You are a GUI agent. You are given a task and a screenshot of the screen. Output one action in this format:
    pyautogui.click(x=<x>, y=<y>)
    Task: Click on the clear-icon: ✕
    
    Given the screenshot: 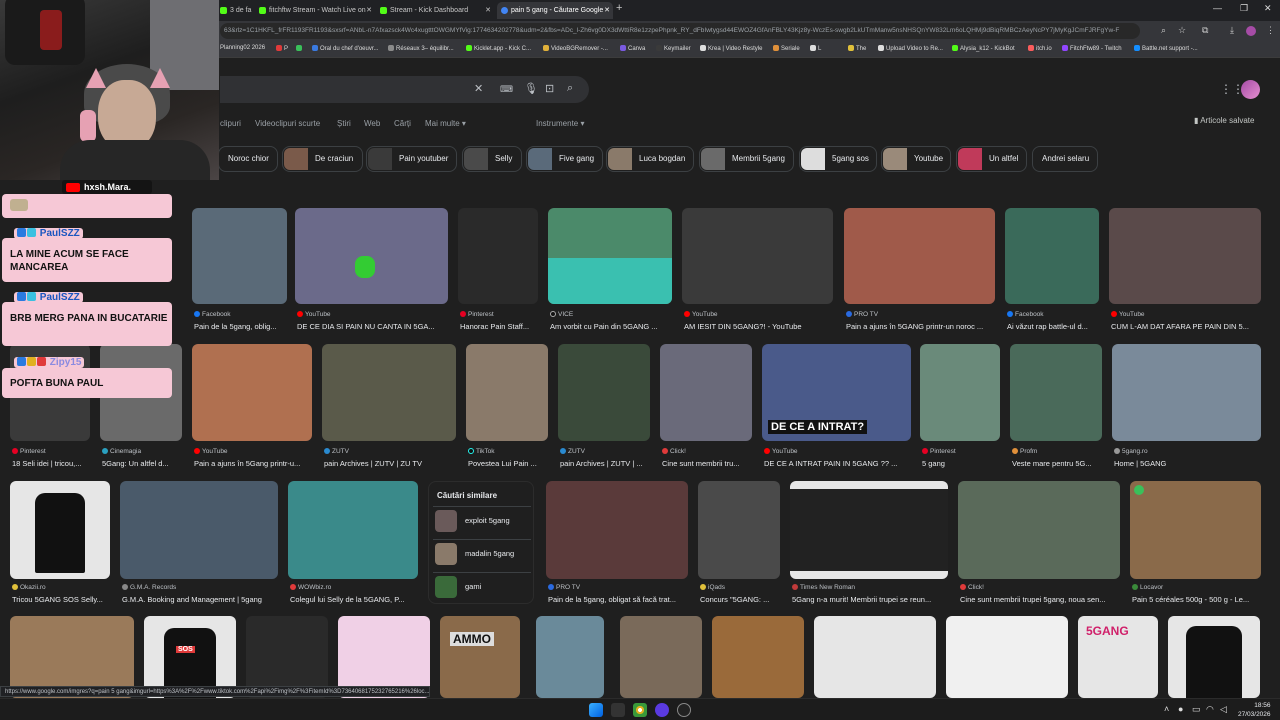 What is the action you would take?
    pyautogui.click(x=478, y=88)
    